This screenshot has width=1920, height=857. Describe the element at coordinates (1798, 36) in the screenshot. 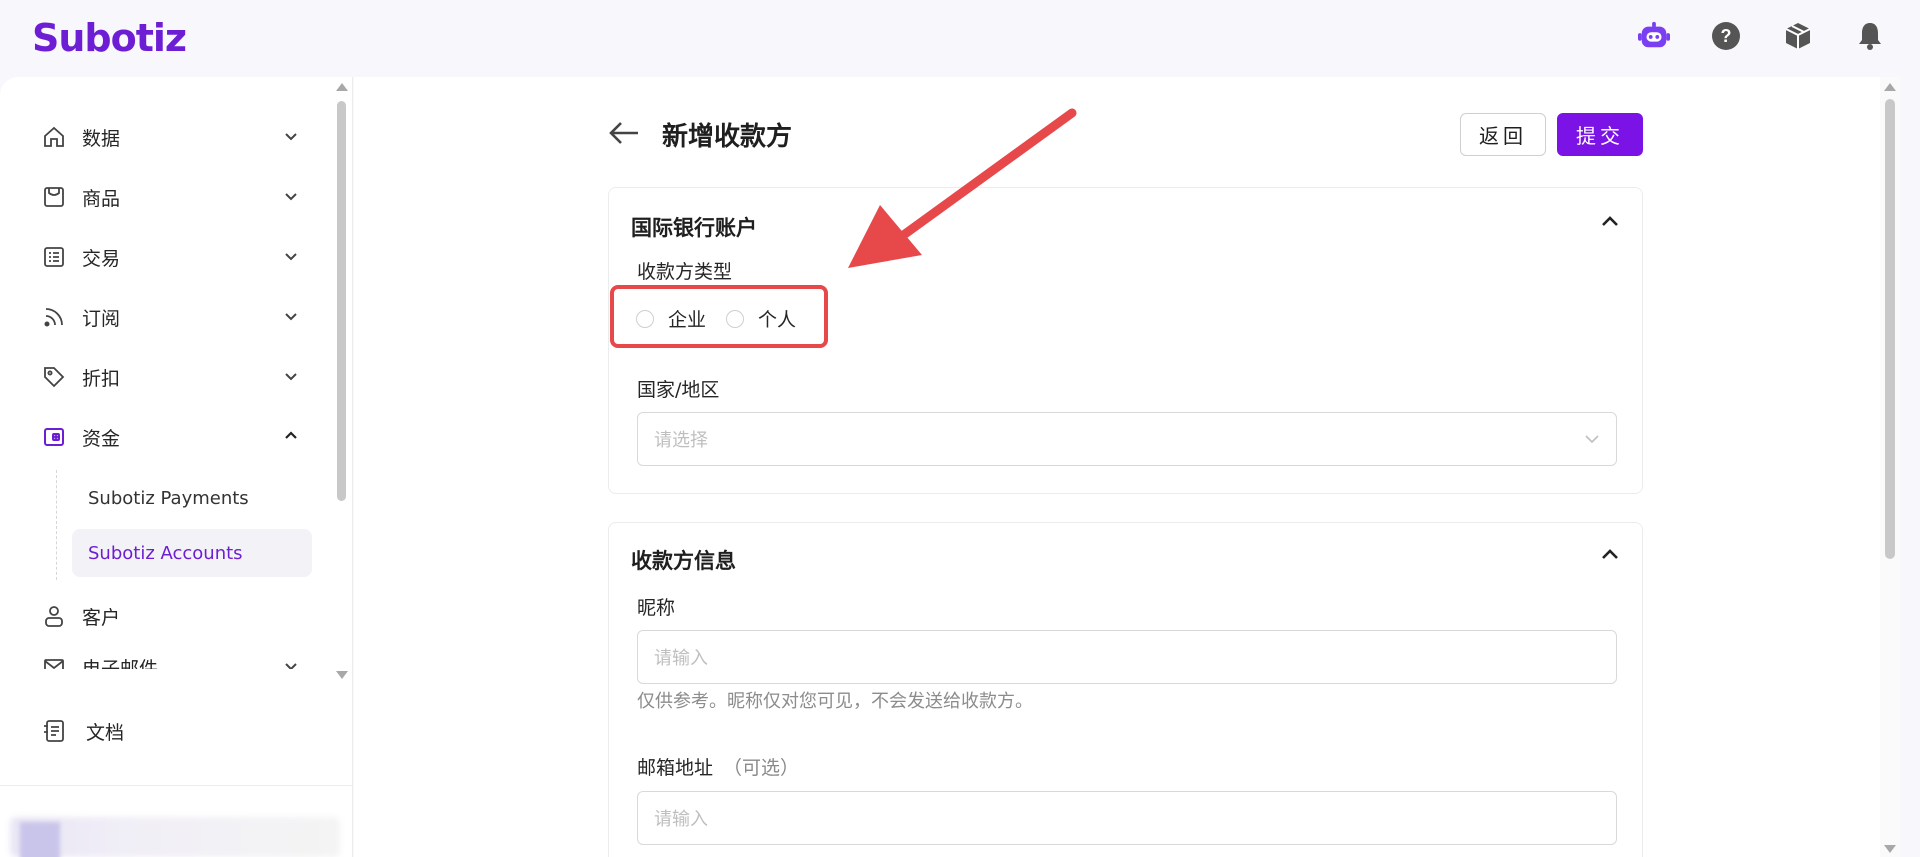

I see `package-icon` at that location.